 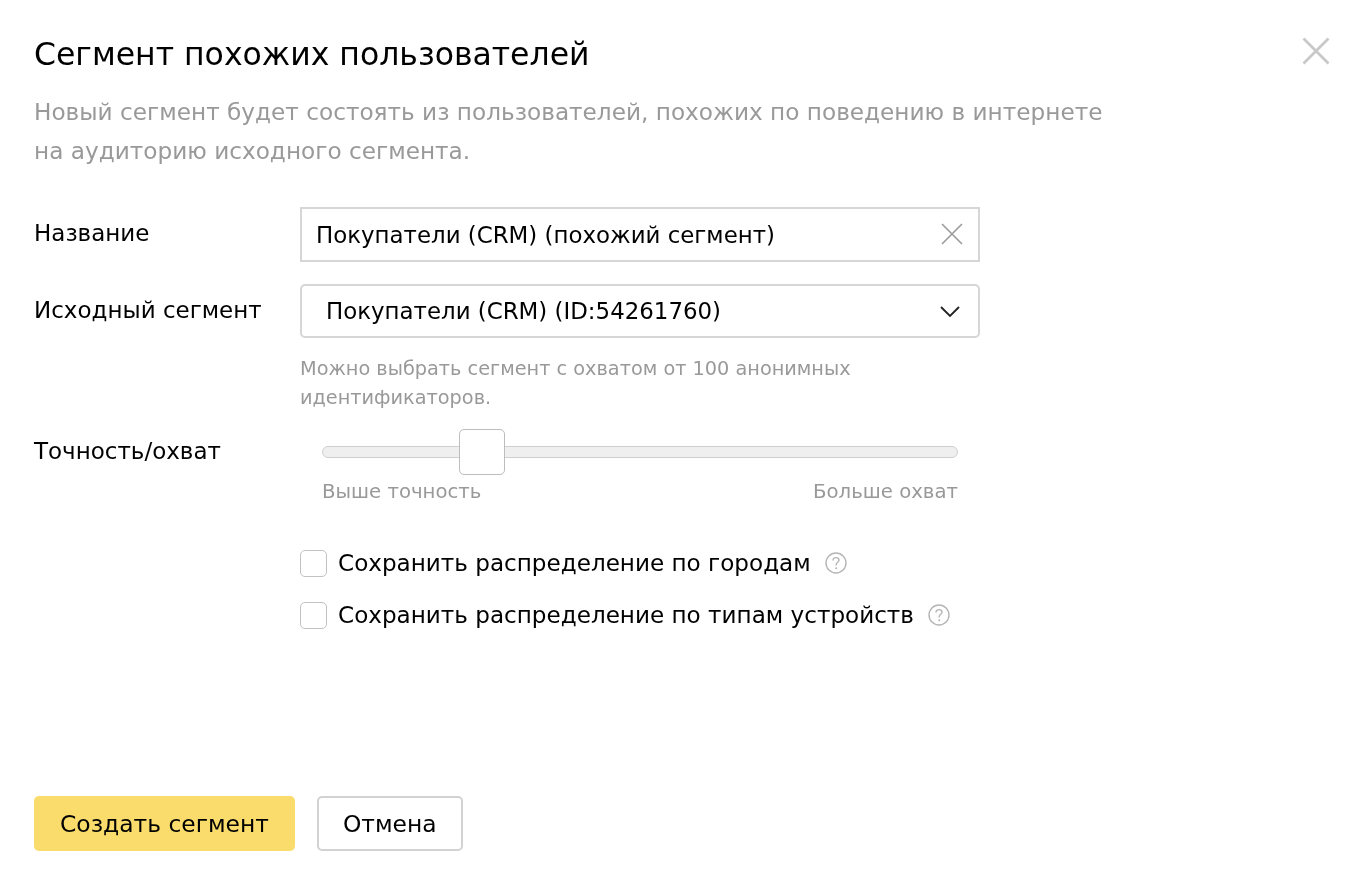 What do you see at coordinates (148, 310) in the screenshot?
I see `field-label: Исходный сегмент` at bounding box center [148, 310].